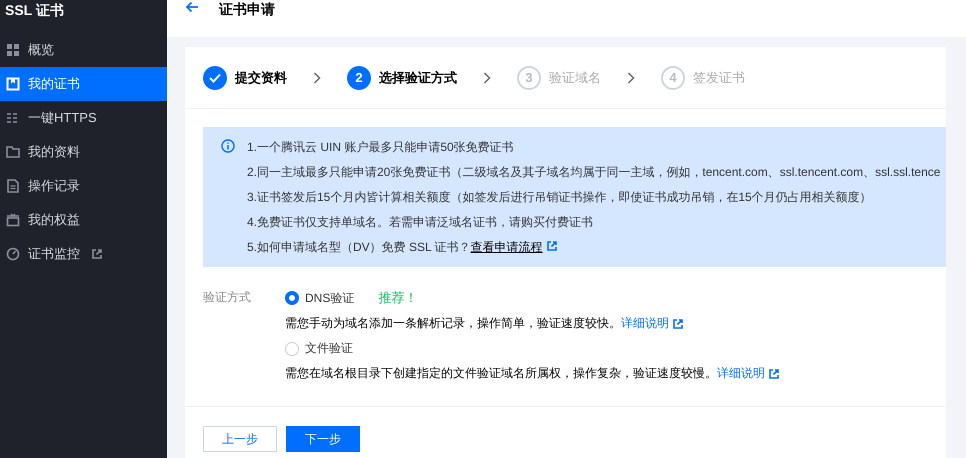 This screenshot has width=966, height=458. What do you see at coordinates (593, 172) in the screenshot?
I see `notice-line: 2.同一主域最多只能申请20张免费证书（二级域名及其子域名均属于同一主域，例如，tencent.com、ssl.tencent.com、ssl.ssl.tence` at bounding box center [593, 172].